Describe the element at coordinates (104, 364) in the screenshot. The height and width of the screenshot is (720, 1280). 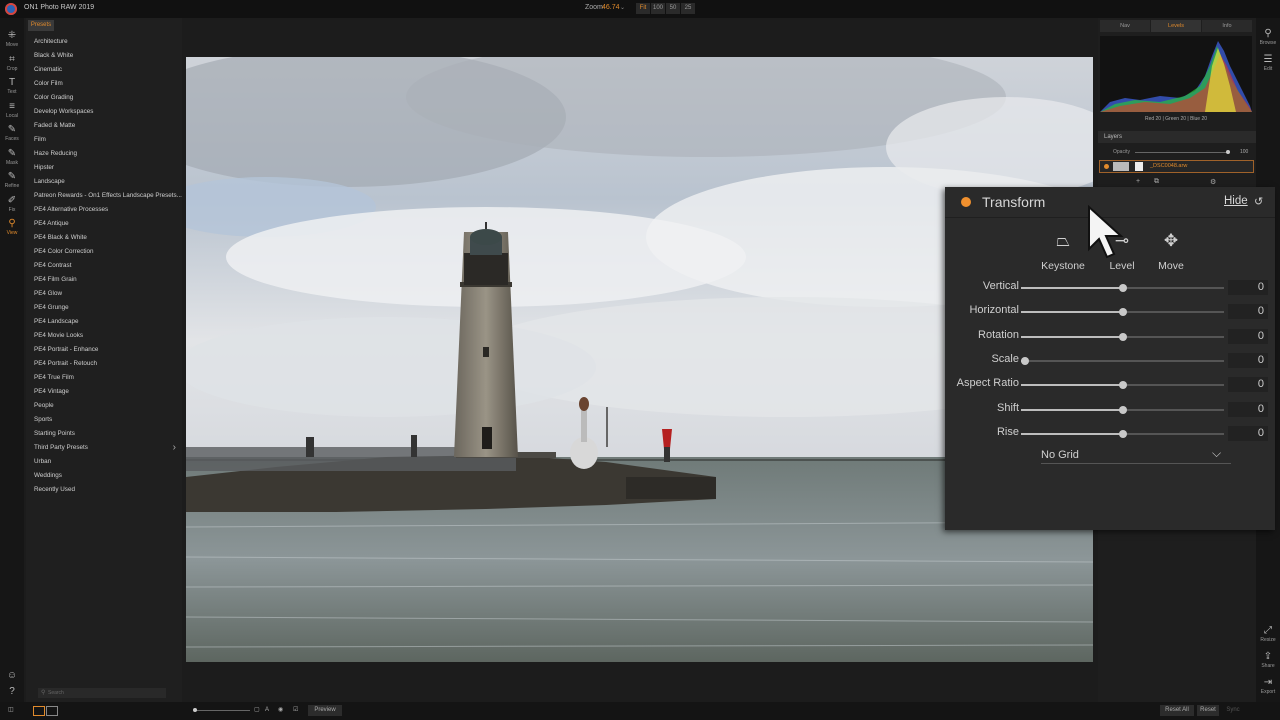
I see `preset-category: PE4 Portrait - Retouch` at that location.